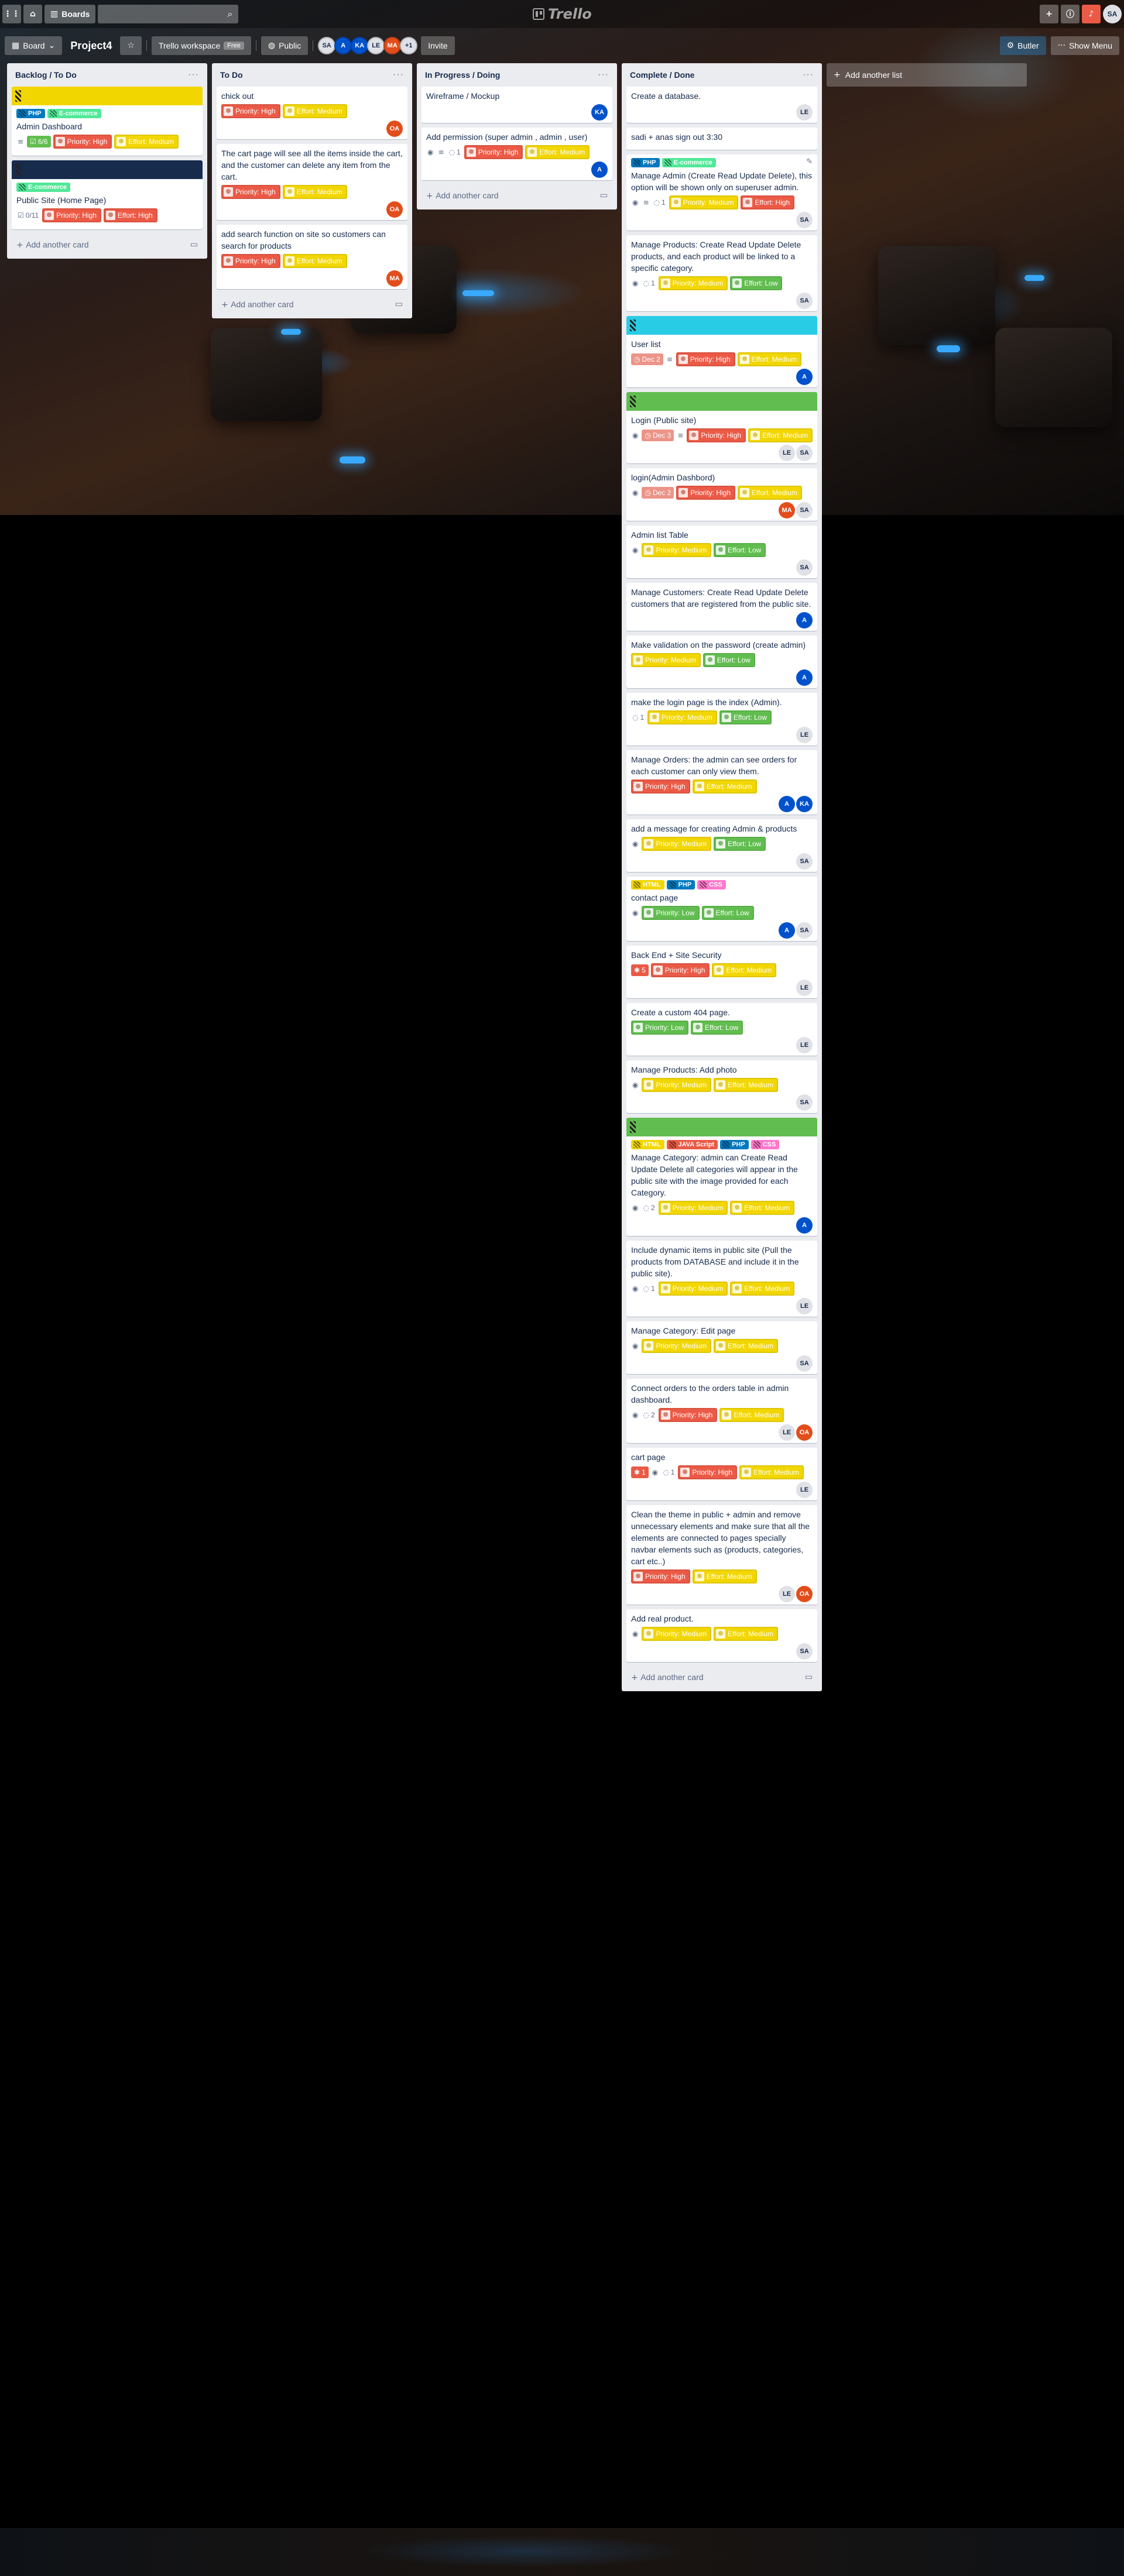 The image size is (1124, 2576). Describe the element at coordinates (1113, 14) in the screenshot. I see `user-avatar: SA` at that location.